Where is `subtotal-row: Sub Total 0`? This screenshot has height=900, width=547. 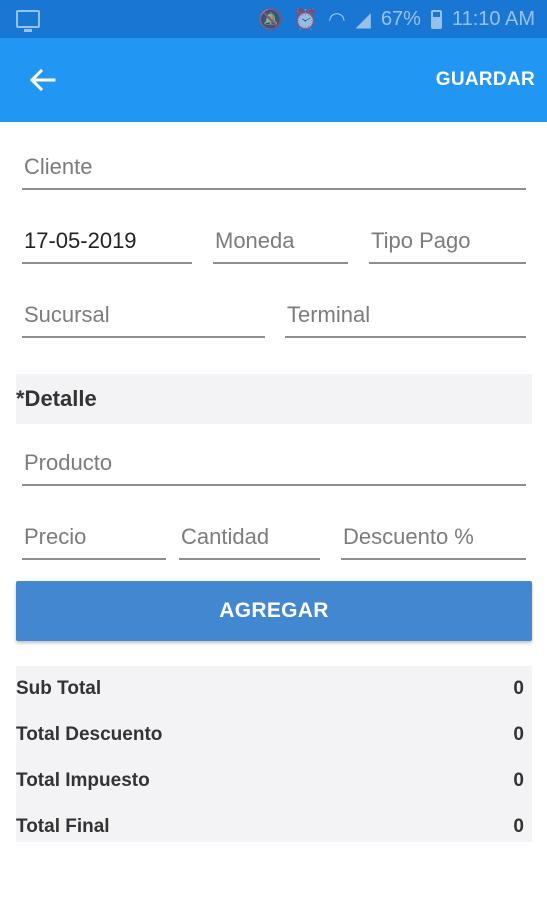
subtotal-row: Sub Total 0 is located at coordinates (274, 689).